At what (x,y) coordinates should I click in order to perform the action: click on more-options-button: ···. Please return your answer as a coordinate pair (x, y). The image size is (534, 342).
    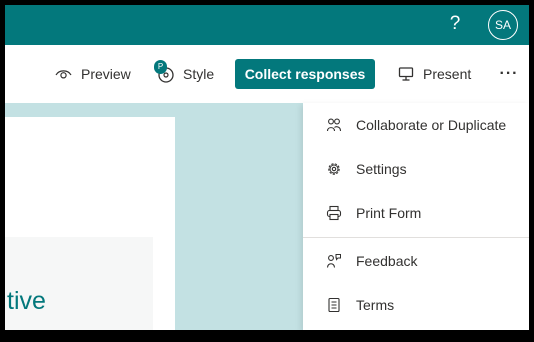
    Looking at the image, I should click on (509, 74).